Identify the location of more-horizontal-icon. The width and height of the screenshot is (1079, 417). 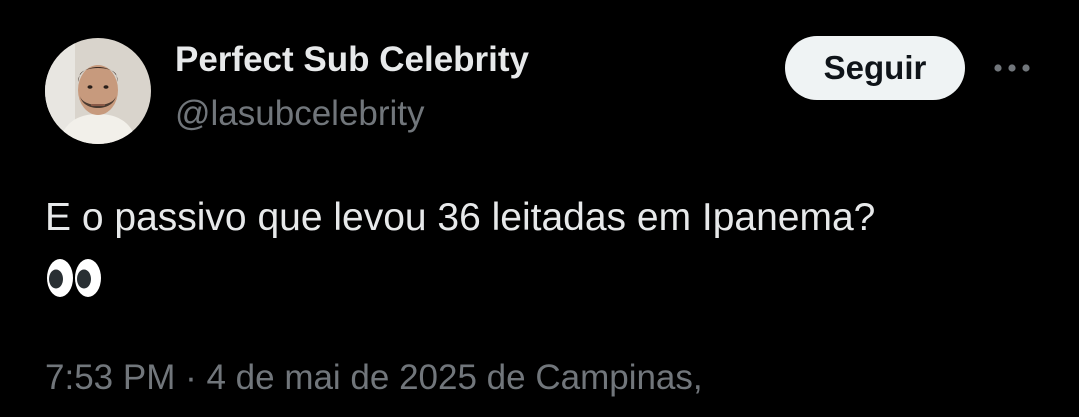
(1012, 68).